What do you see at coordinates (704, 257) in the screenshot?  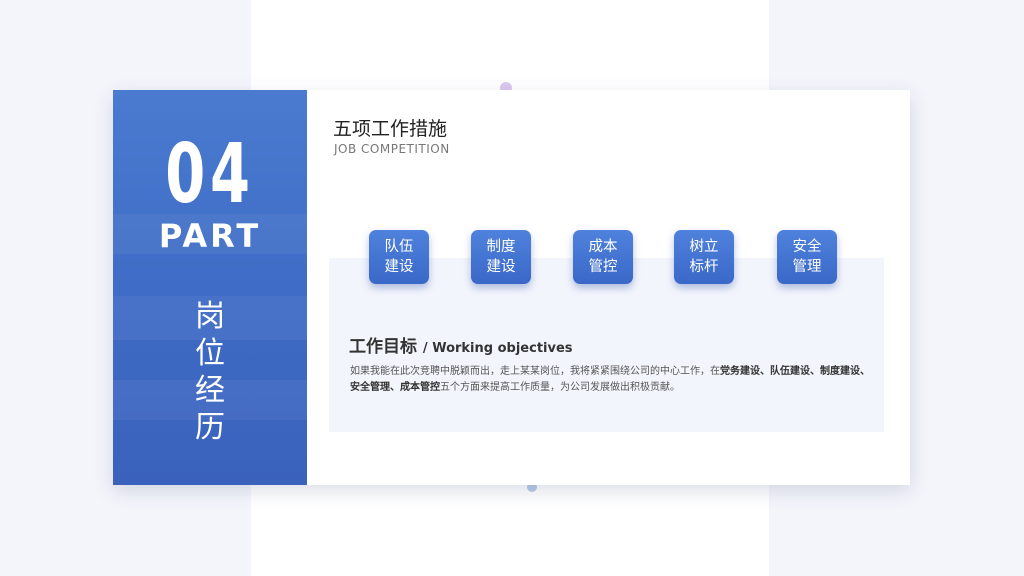 I see `measure-button-benchmark: 树立 标杆` at bounding box center [704, 257].